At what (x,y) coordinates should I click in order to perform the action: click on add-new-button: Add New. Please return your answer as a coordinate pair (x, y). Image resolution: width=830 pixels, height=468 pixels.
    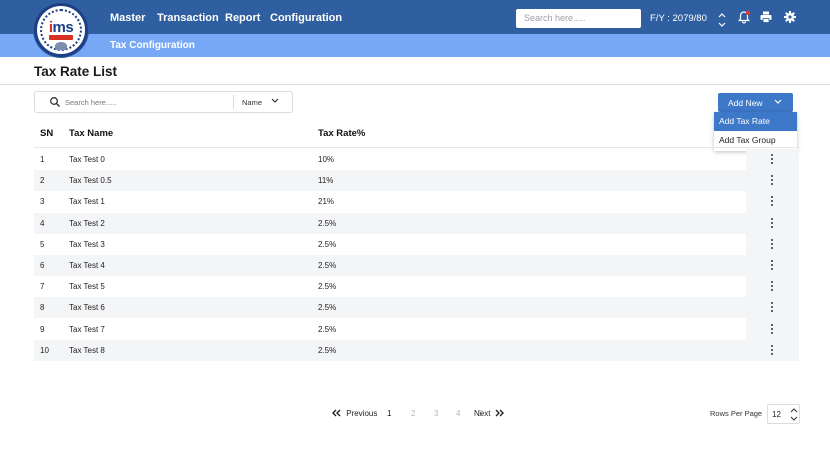
    Looking at the image, I should click on (755, 102).